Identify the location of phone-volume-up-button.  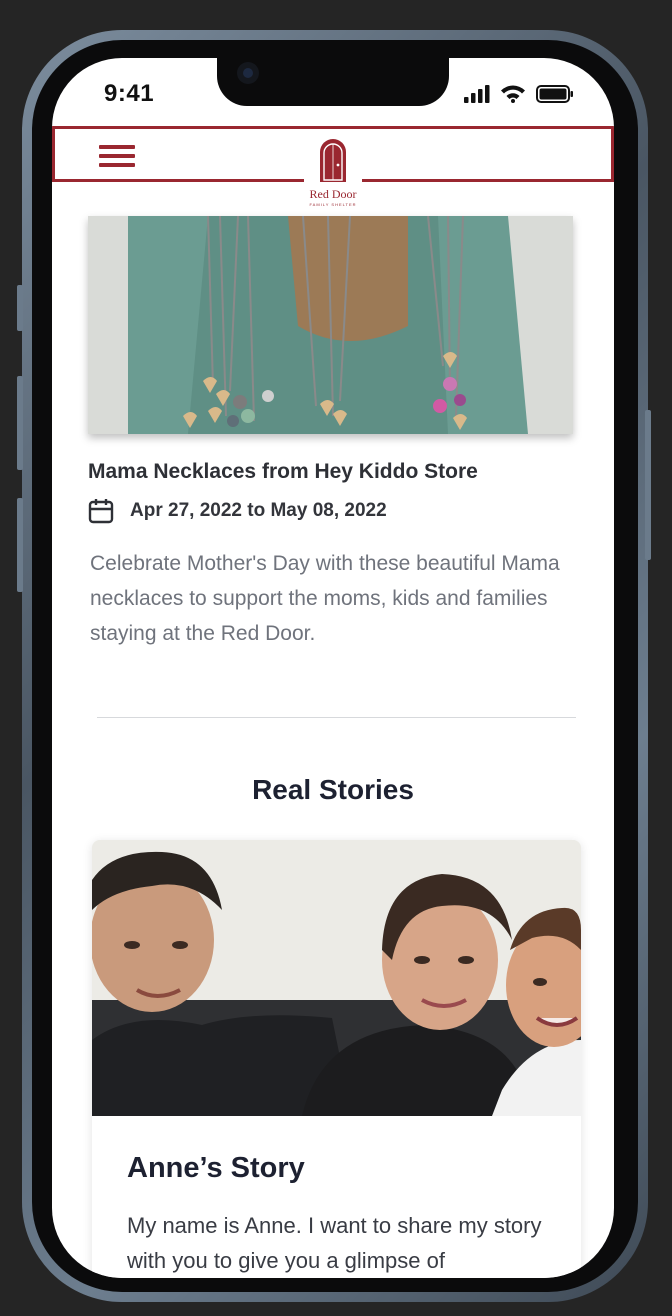
(20, 423).